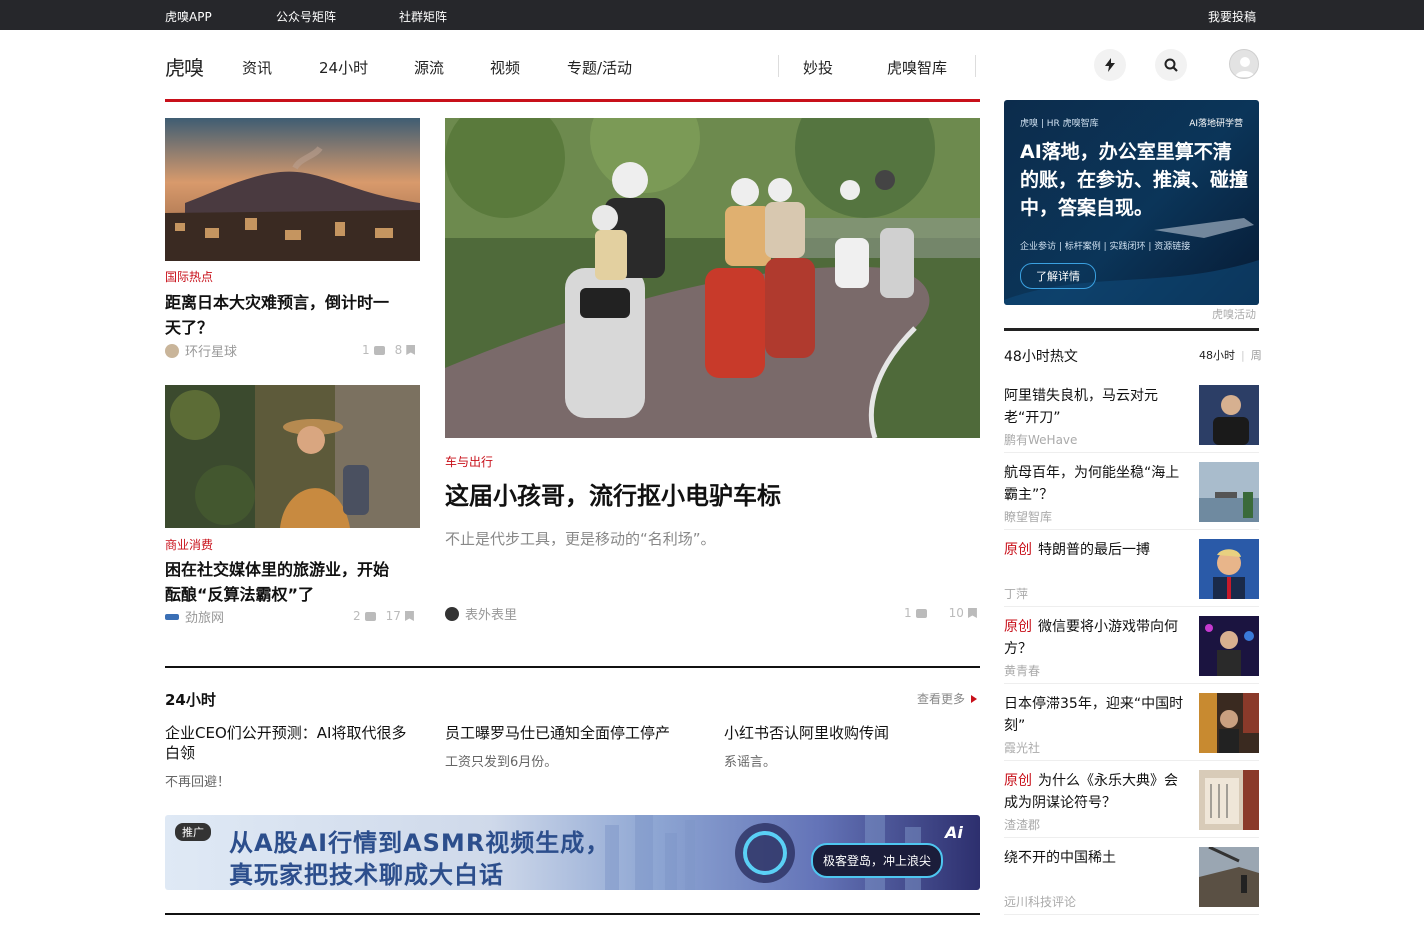  Describe the element at coordinates (389, 350) in the screenshot. I see `card-stats: 18` at that location.